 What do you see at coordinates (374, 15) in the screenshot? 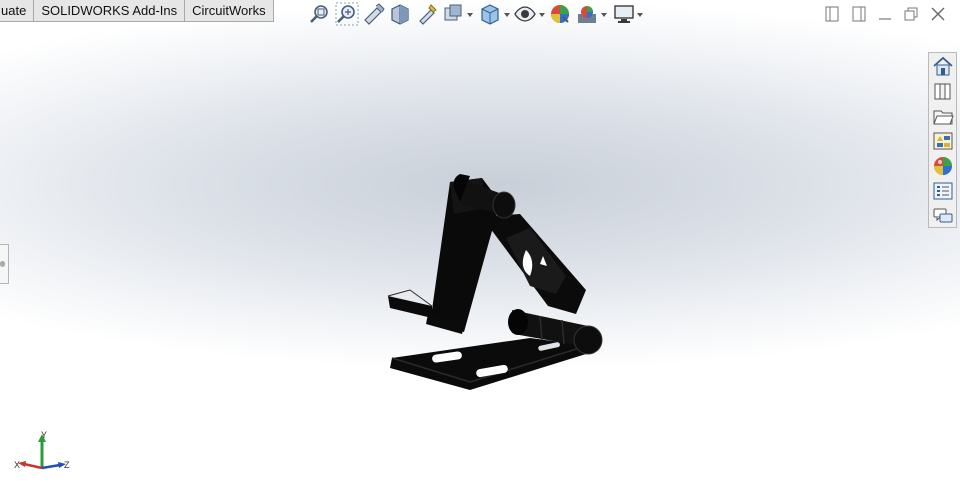
I see `previous-view-icon` at bounding box center [374, 15].